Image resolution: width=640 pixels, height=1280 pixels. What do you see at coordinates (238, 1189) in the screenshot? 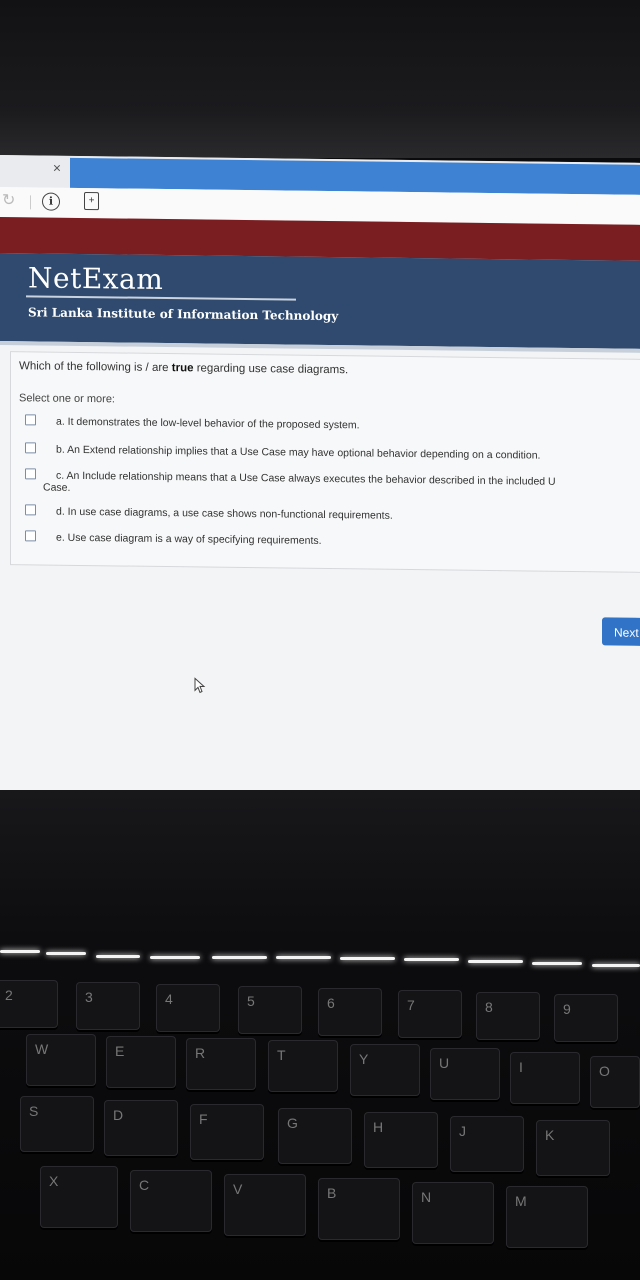
I see `key-label: V` at bounding box center [238, 1189].